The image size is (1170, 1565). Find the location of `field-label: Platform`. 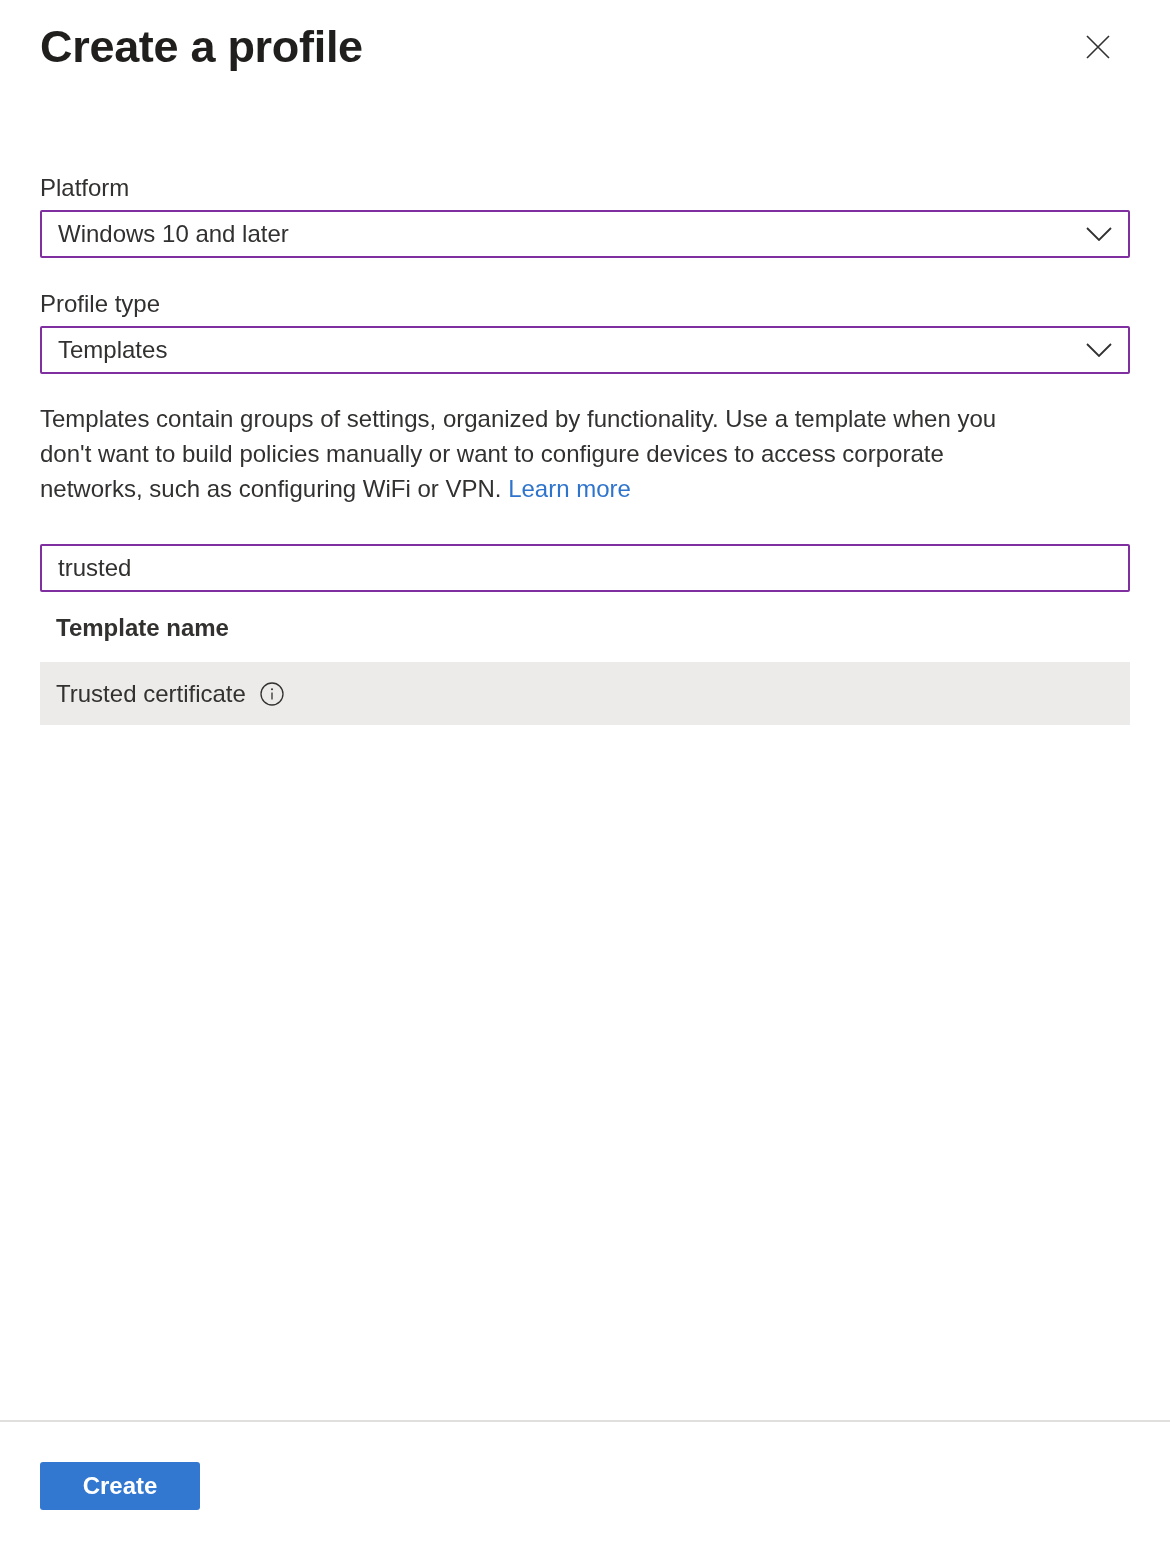

field-label: Platform is located at coordinates (85, 188).